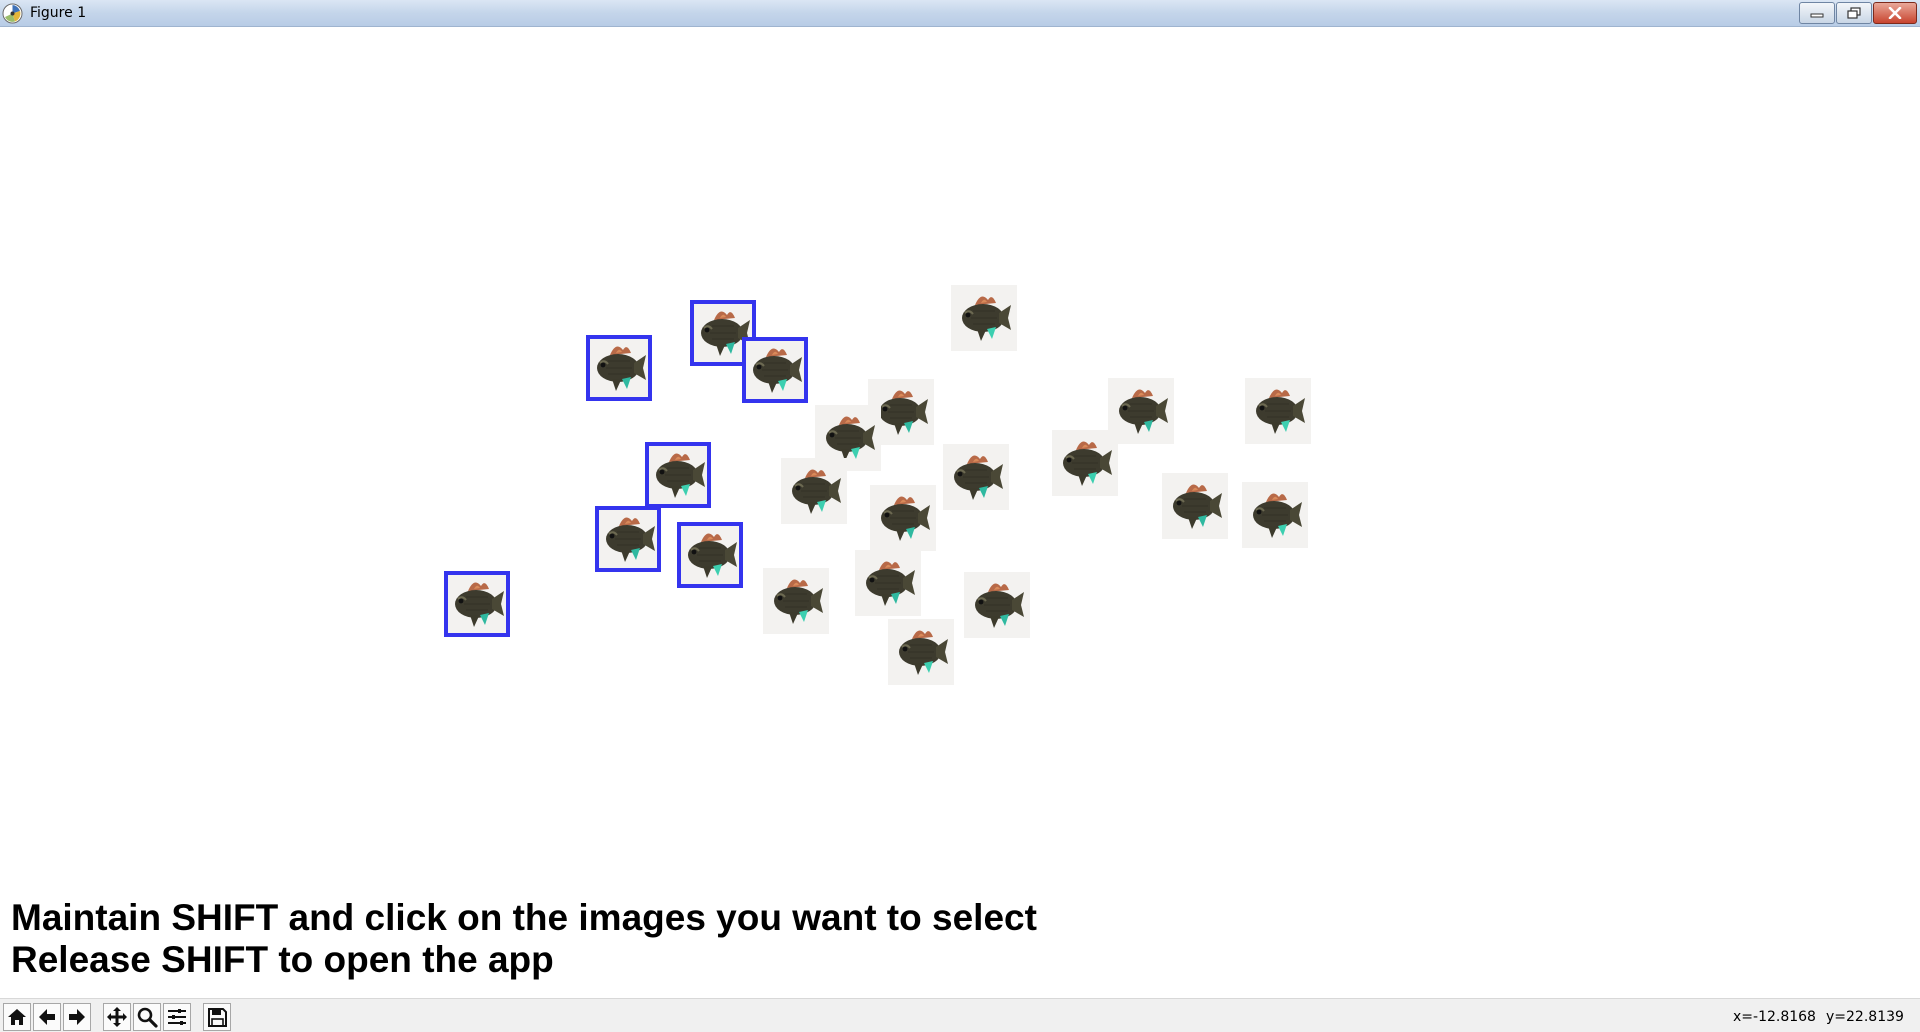 Image resolution: width=1920 pixels, height=1032 pixels. Describe the element at coordinates (960, 1015) in the screenshot. I see `navigation-toolbar: x=-12.8168 y=22.8139` at that location.